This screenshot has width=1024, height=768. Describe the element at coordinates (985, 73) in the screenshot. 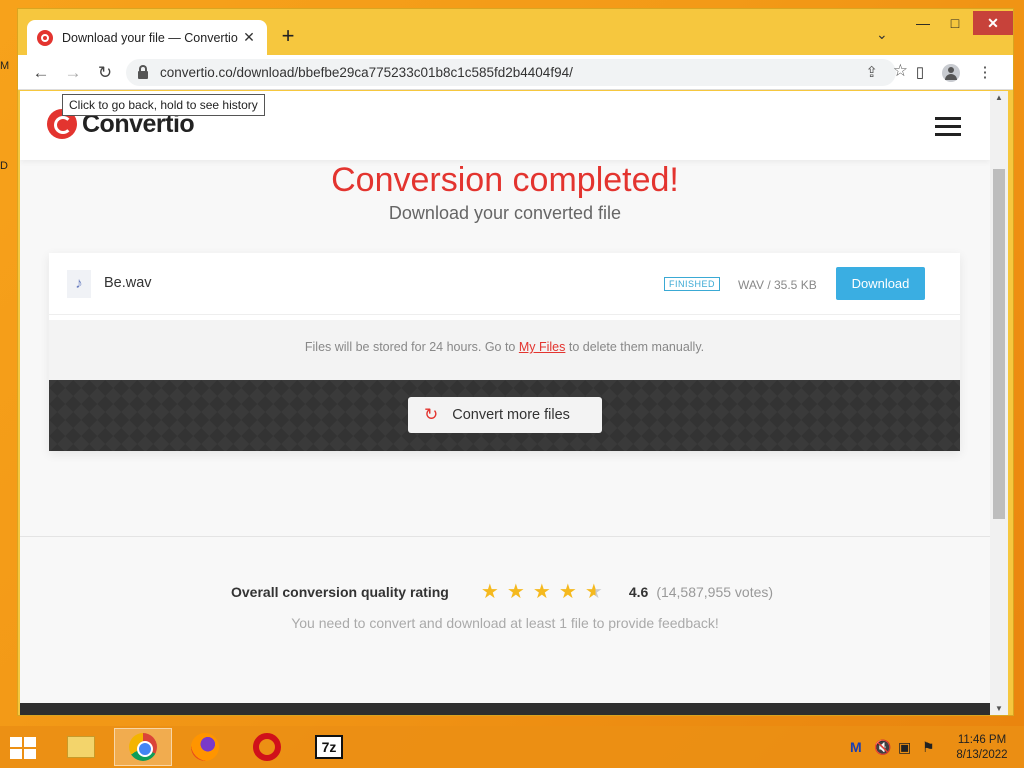

I see `browser-menu-icon: ⋮` at that location.